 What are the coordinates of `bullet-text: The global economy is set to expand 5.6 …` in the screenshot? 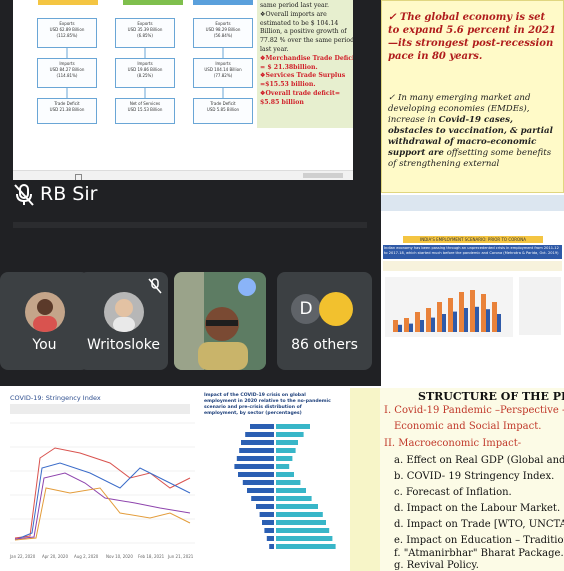 It's located at (472, 37).